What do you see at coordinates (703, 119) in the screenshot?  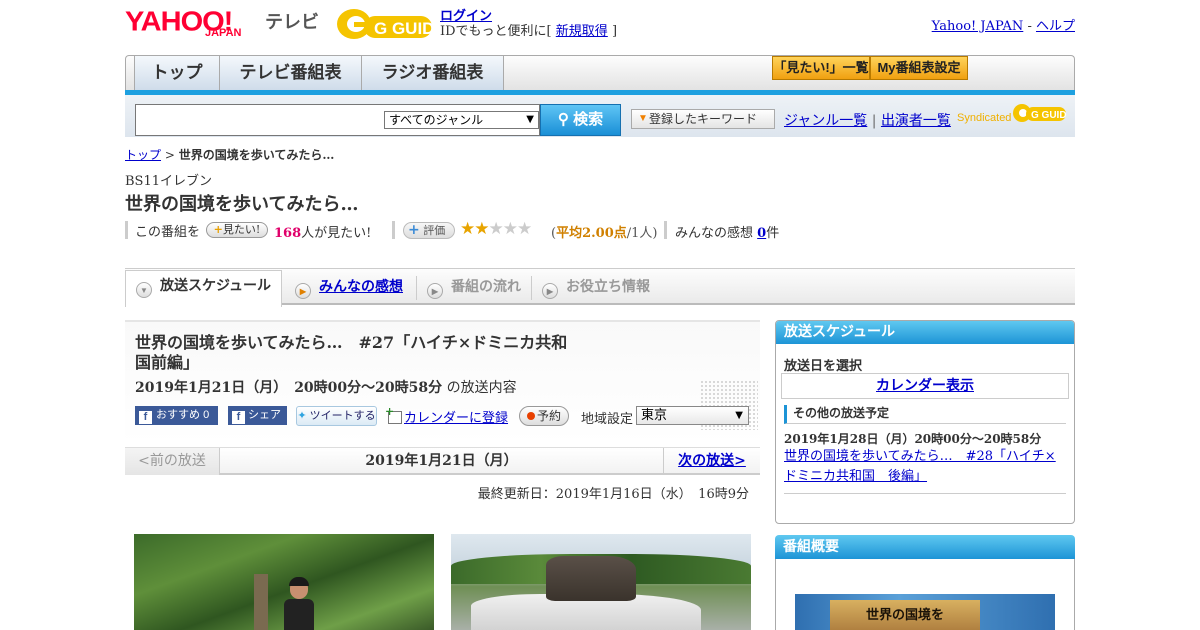 I see `registered-keyword-button: ▼ 登録したキーワード` at bounding box center [703, 119].